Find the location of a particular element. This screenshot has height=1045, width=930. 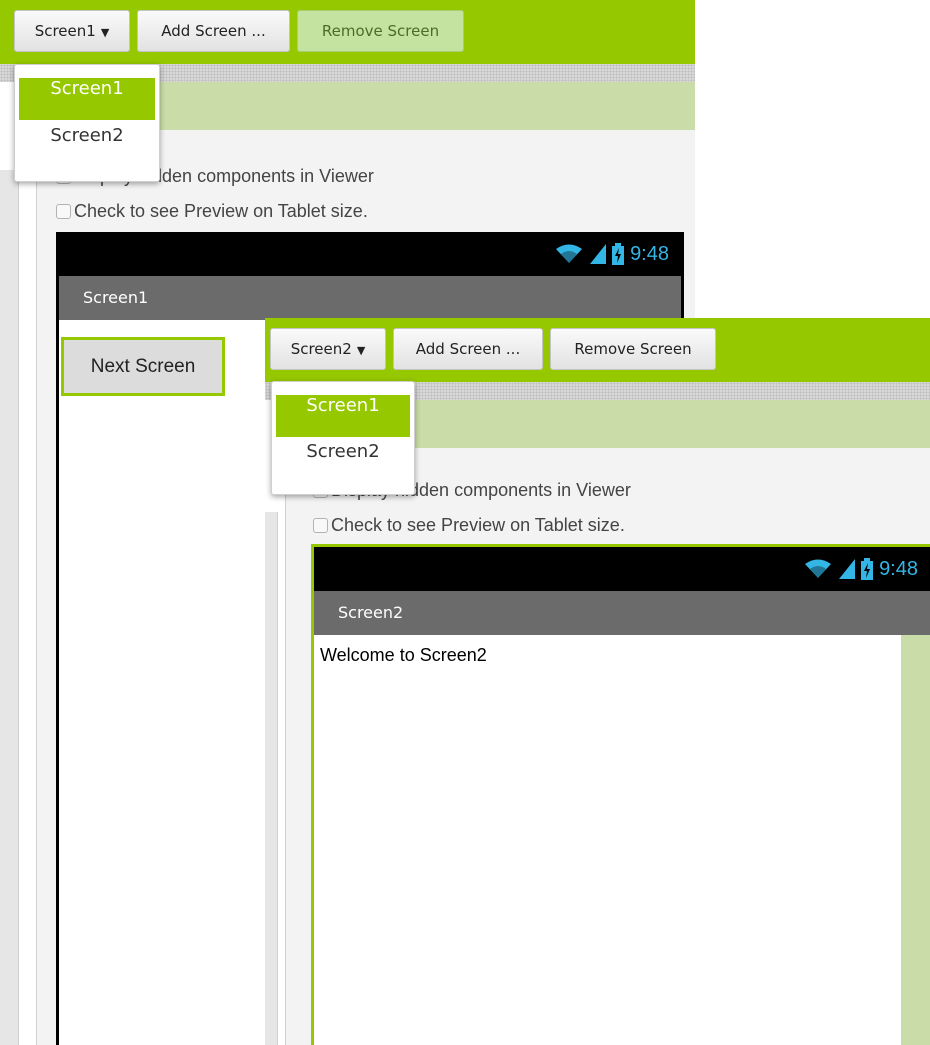

screen-select-button: Screen2 ▼ is located at coordinates (328, 349).